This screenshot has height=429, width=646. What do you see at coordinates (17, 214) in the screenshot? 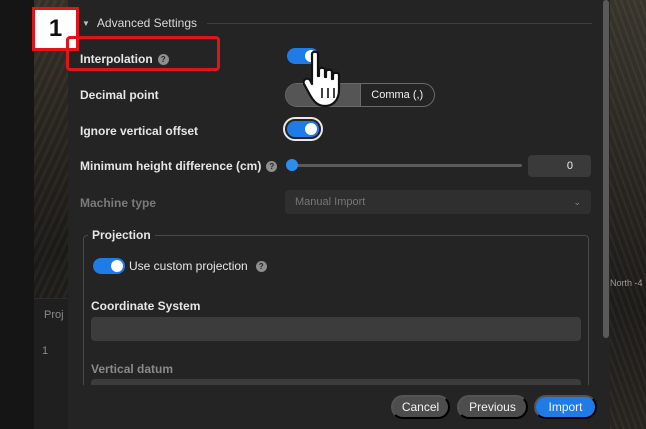
I see `background-panel` at bounding box center [17, 214].